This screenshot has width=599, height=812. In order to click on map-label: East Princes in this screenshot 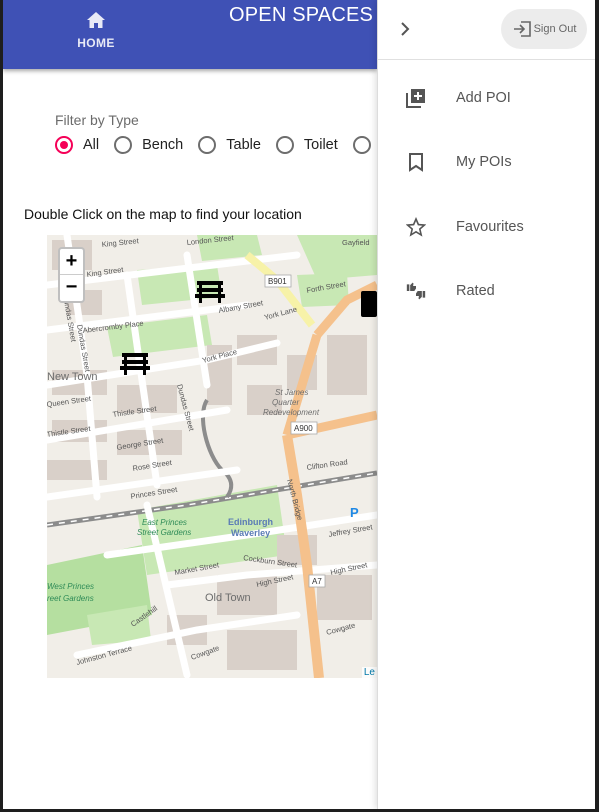, I will do `click(164, 522)`.